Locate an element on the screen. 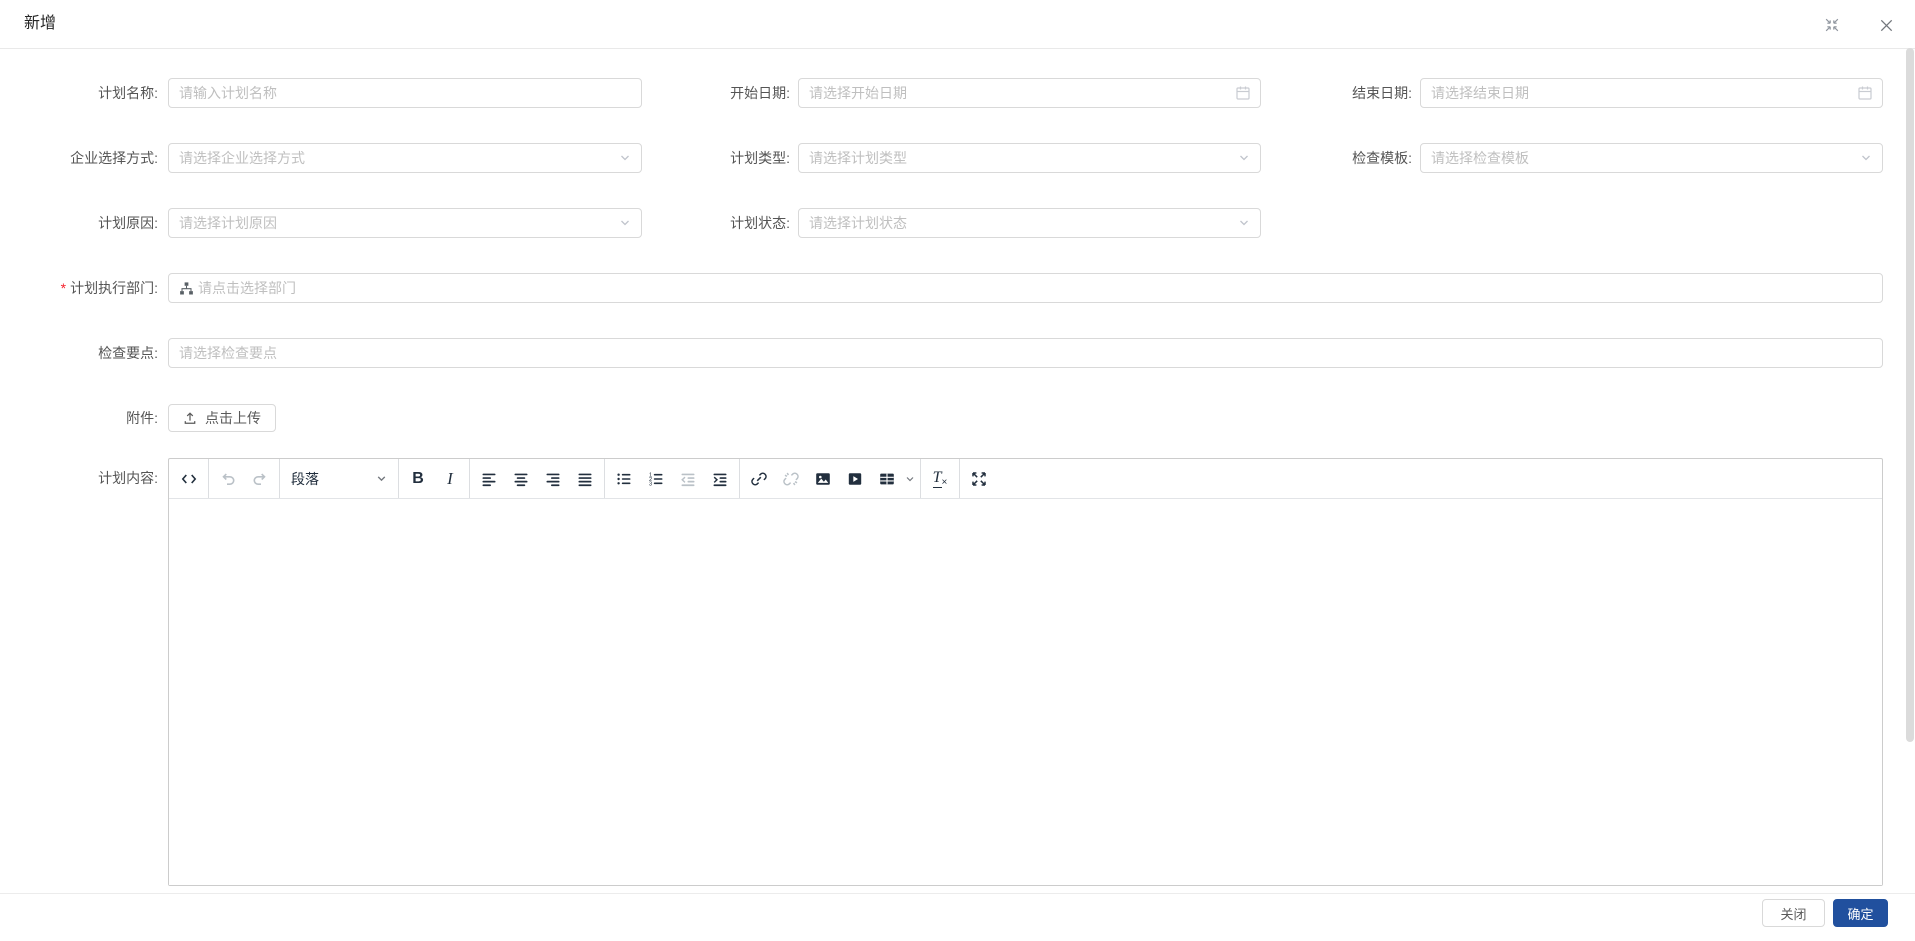  italic-icon: I is located at coordinates (450, 479).